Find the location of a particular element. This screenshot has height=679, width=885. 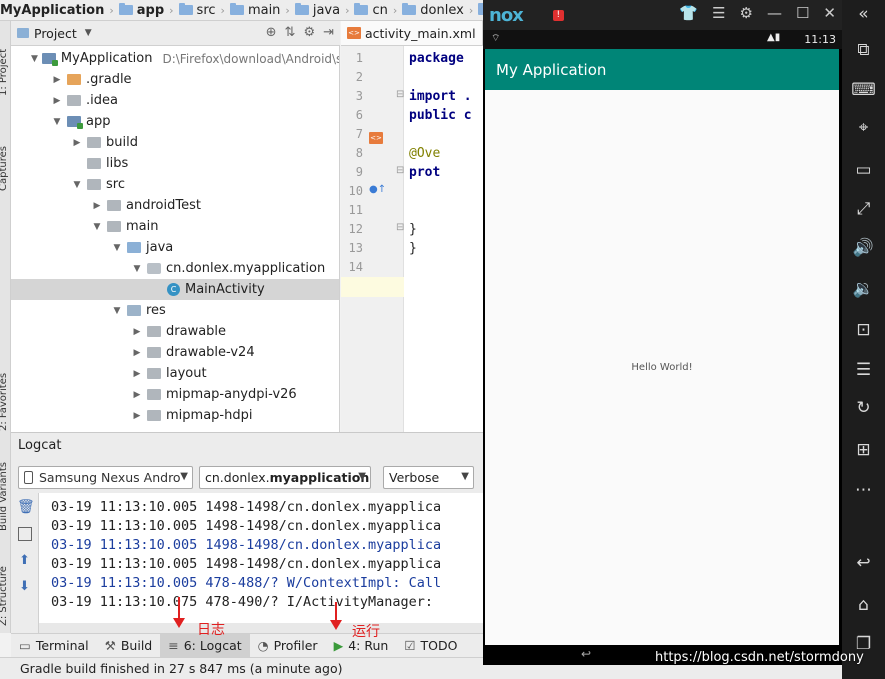

override-marker-icon: ●↑ is located at coordinates (377, 189).